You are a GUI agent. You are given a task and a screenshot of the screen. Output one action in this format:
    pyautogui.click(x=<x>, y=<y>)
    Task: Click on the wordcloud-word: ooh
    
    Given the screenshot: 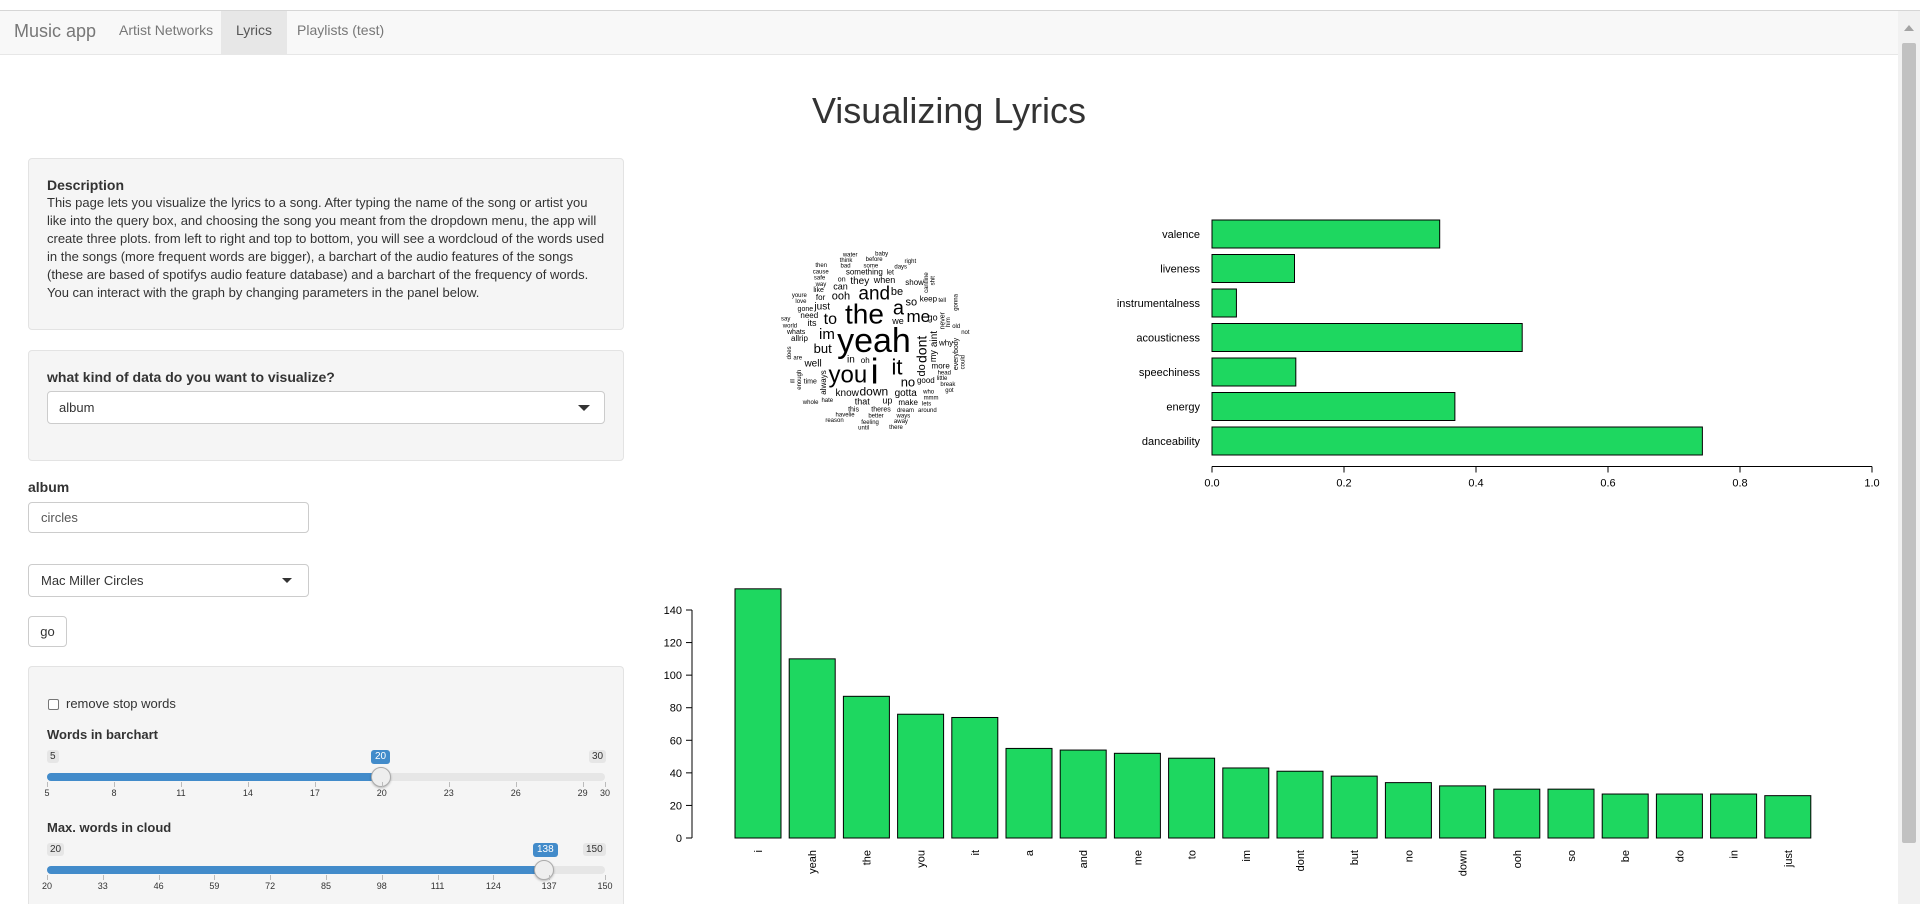 What is the action you would take?
    pyautogui.click(x=841, y=297)
    